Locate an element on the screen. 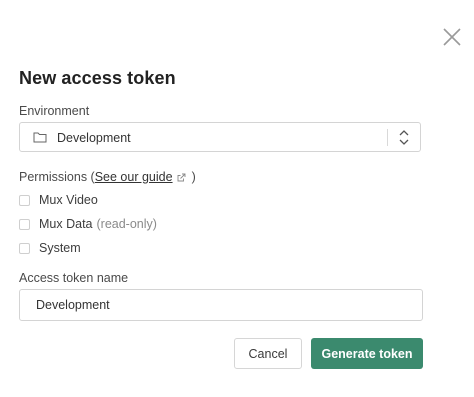  close-icon is located at coordinates (452, 37).